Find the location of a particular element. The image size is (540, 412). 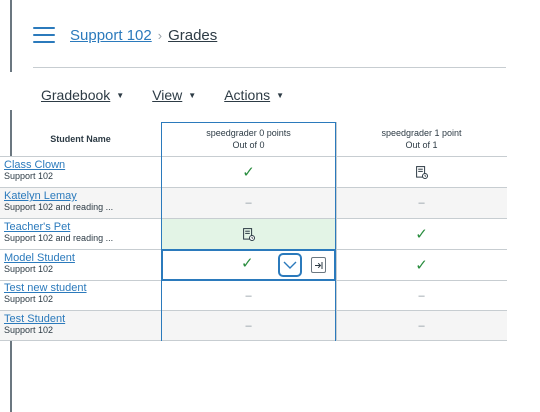

student-cell: Model Student Support 102 is located at coordinates (81, 264).